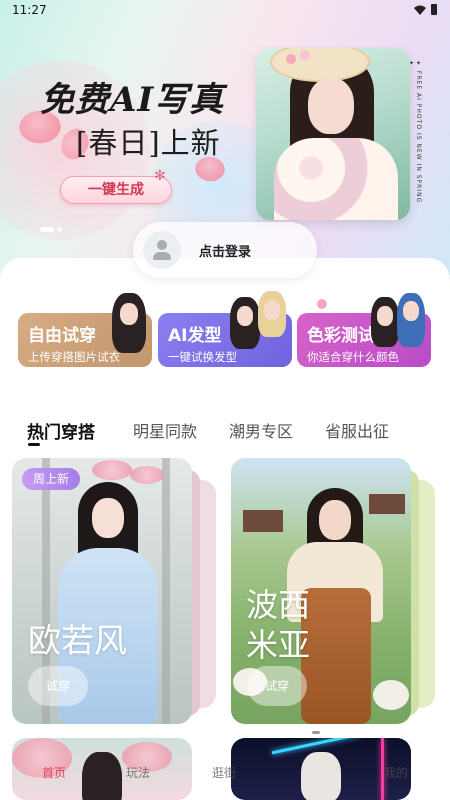 This screenshot has height=800, width=450. Describe the element at coordinates (420, 10) in the screenshot. I see `wifi-icon` at that location.